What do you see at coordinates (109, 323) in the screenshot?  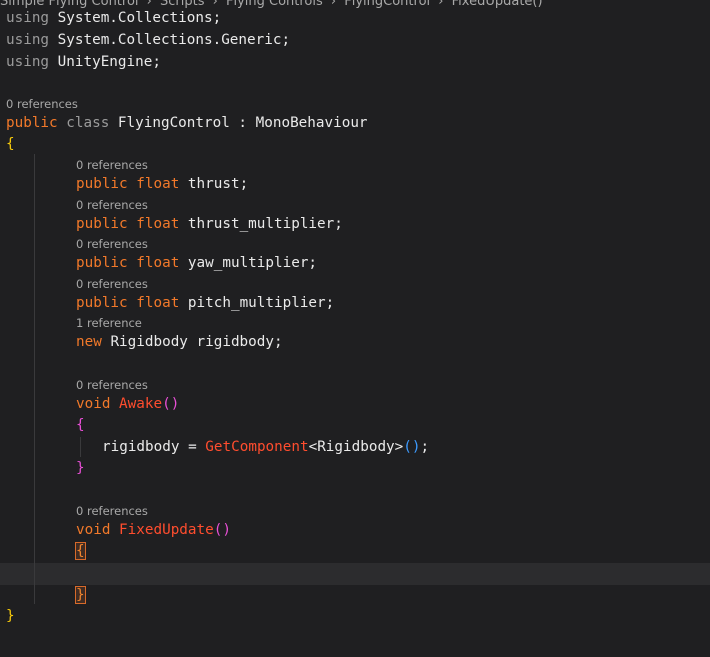 I see `codelens-references: 1 reference` at bounding box center [109, 323].